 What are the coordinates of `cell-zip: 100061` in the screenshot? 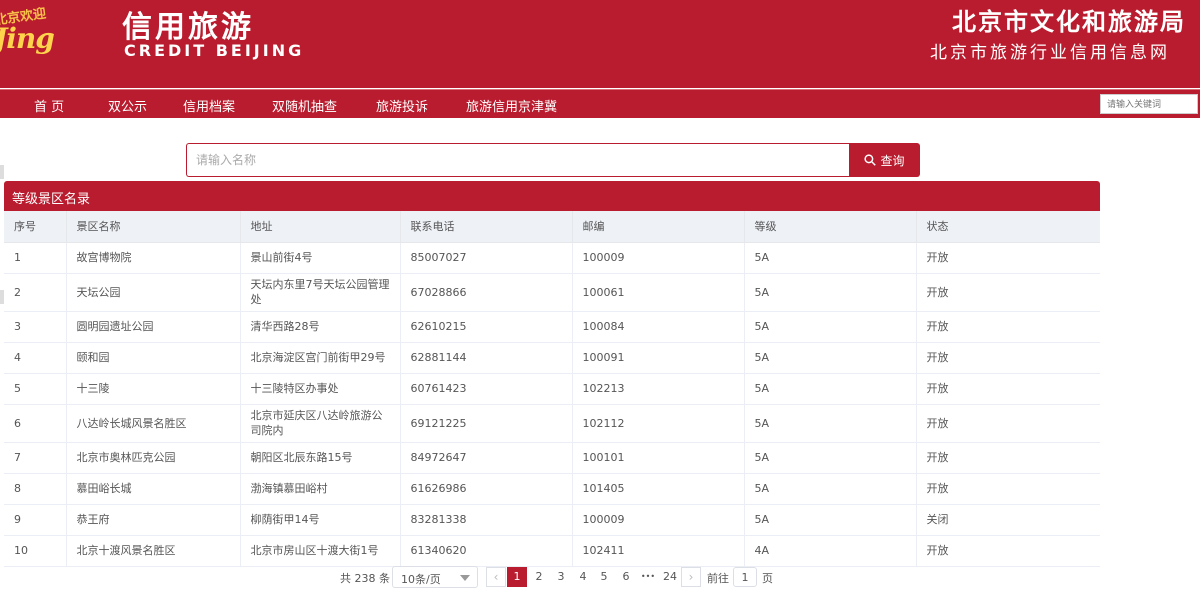 It's located at (658, 292).